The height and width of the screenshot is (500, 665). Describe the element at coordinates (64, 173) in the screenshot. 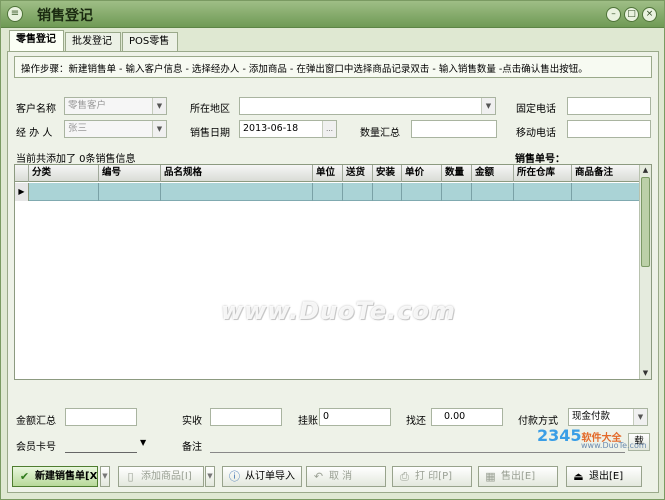

I see `column-header: 分类` at that location.